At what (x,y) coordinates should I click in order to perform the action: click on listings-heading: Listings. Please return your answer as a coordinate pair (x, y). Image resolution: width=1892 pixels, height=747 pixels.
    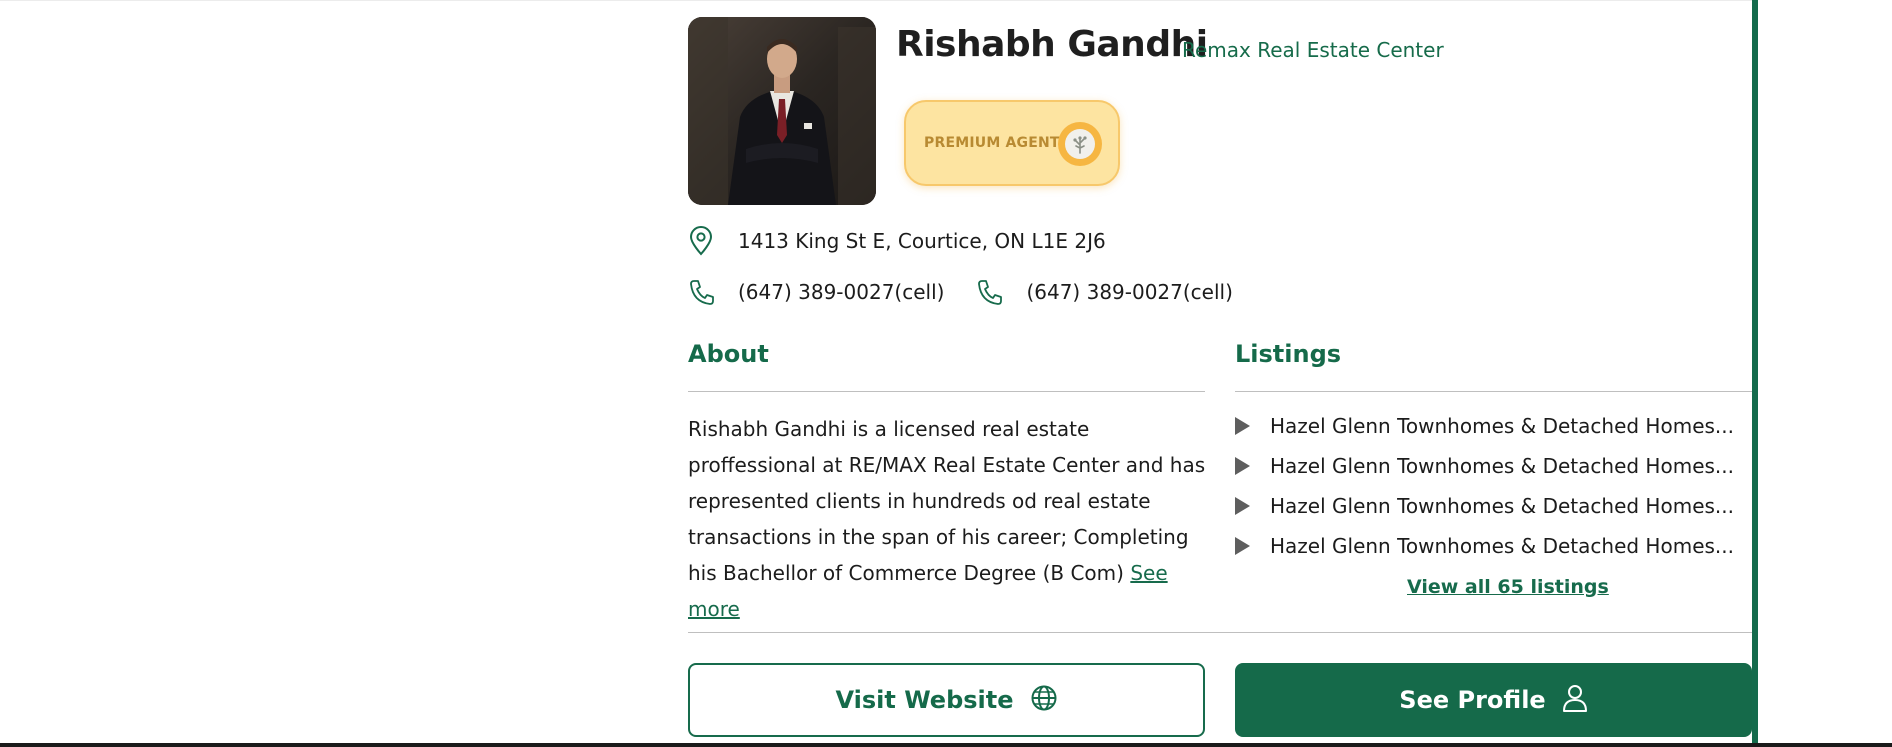
    Looking at the image, I should click on (1288, 354).